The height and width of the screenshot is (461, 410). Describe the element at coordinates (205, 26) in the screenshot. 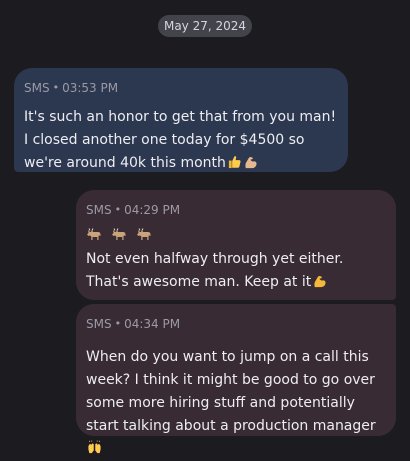

I see `date-divider: May 27, 2024` at that location.